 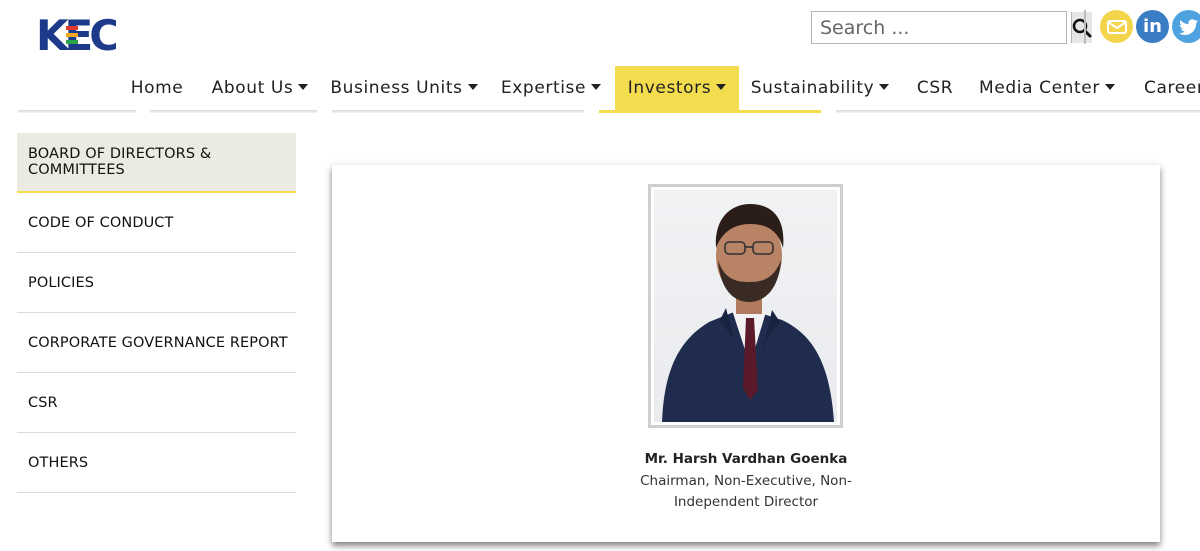 I want to click on kec-logo-mark: KEC, so click(x=76, y=34).